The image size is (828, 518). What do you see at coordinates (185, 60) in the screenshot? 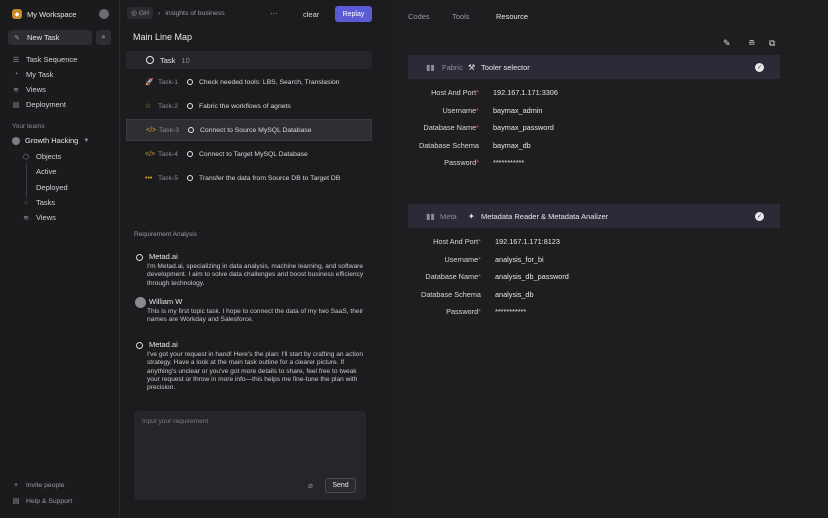
I see `task-count: 10` at bounding box center [185, 60].